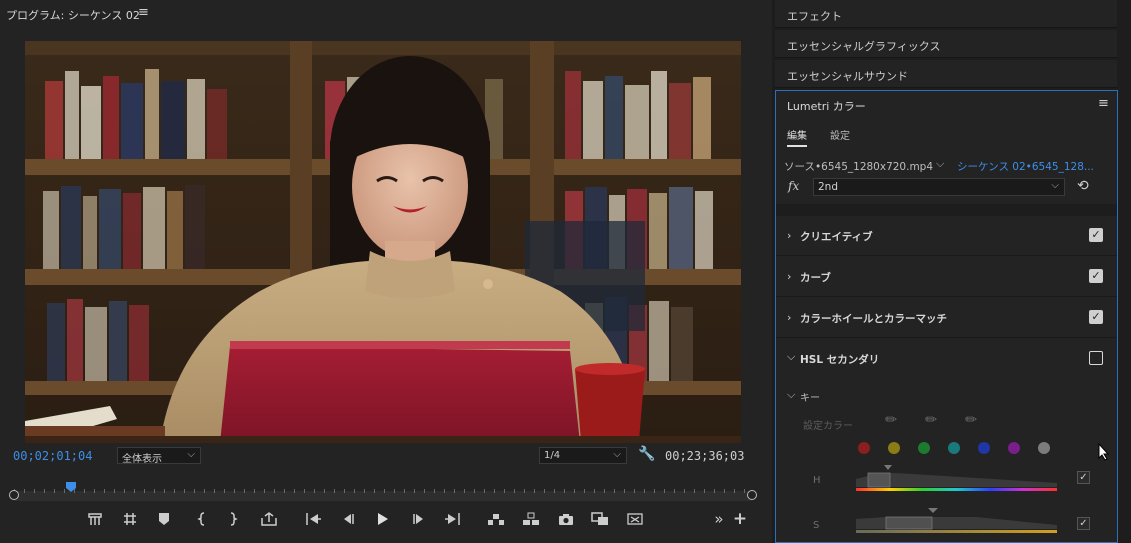 This screenshot has width=1131, height=543. I want to click on vr-icon, so click(635, 519).